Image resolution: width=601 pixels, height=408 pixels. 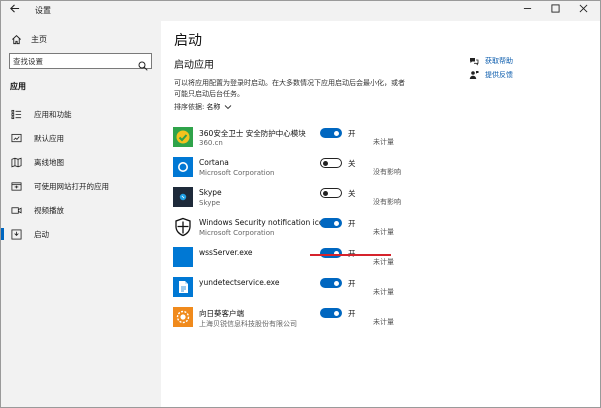 I want to click on sidebar-item-video-playback: 视频播放, so click(x=81, y=210).